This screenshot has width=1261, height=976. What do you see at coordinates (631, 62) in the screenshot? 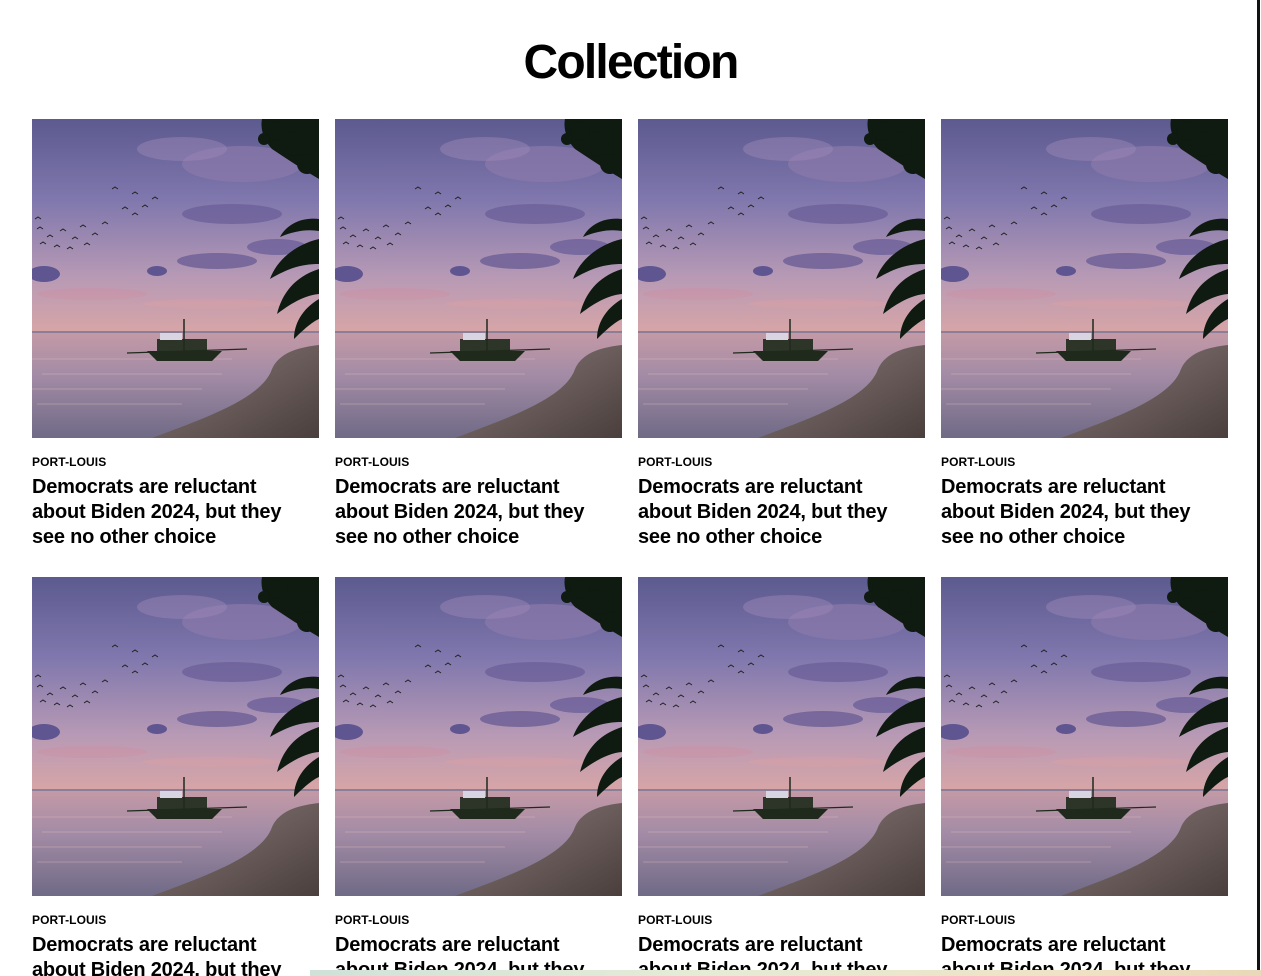
I see `page-title: Collection` at bounding box center [631, 62].